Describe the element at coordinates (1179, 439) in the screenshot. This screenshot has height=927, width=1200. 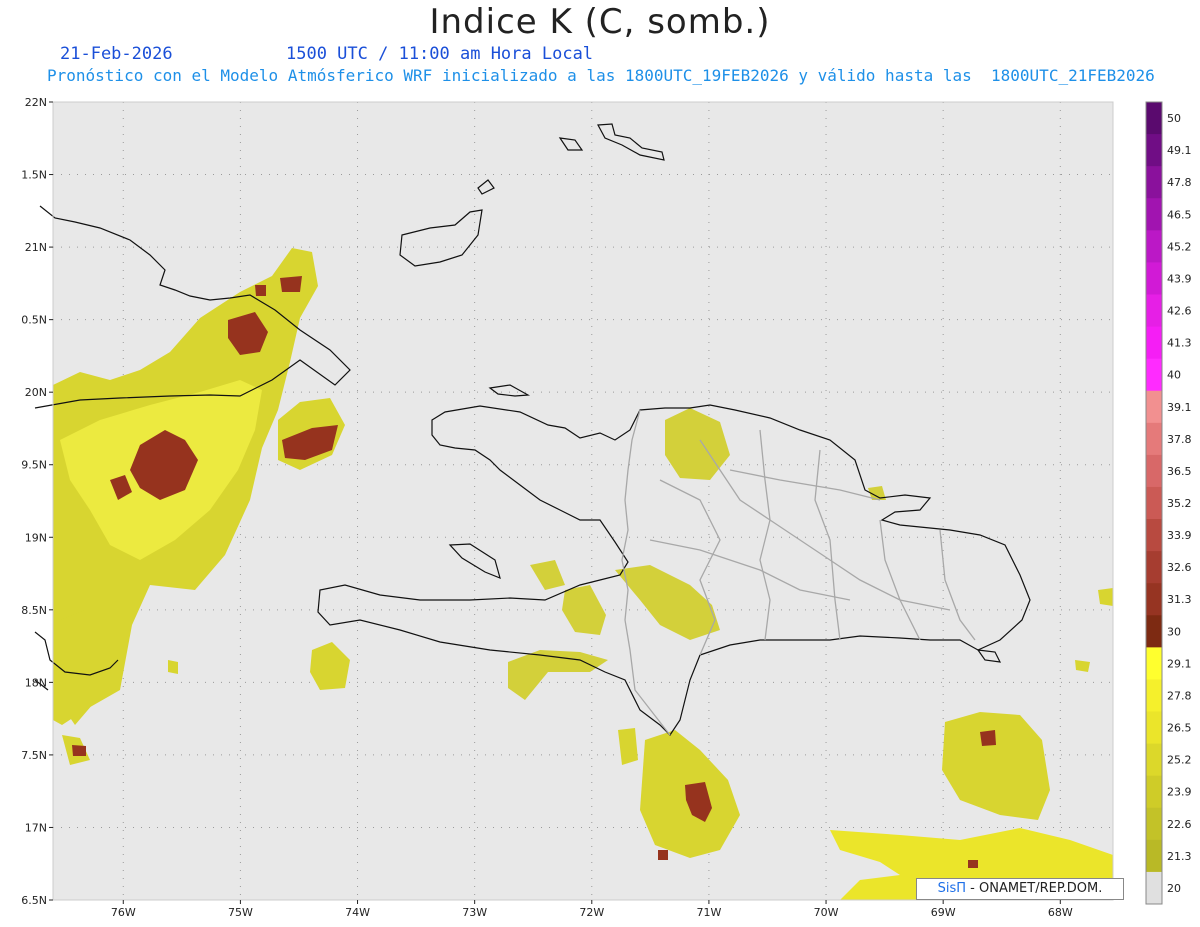
I see `colorbar-label: 37.8` at that location.